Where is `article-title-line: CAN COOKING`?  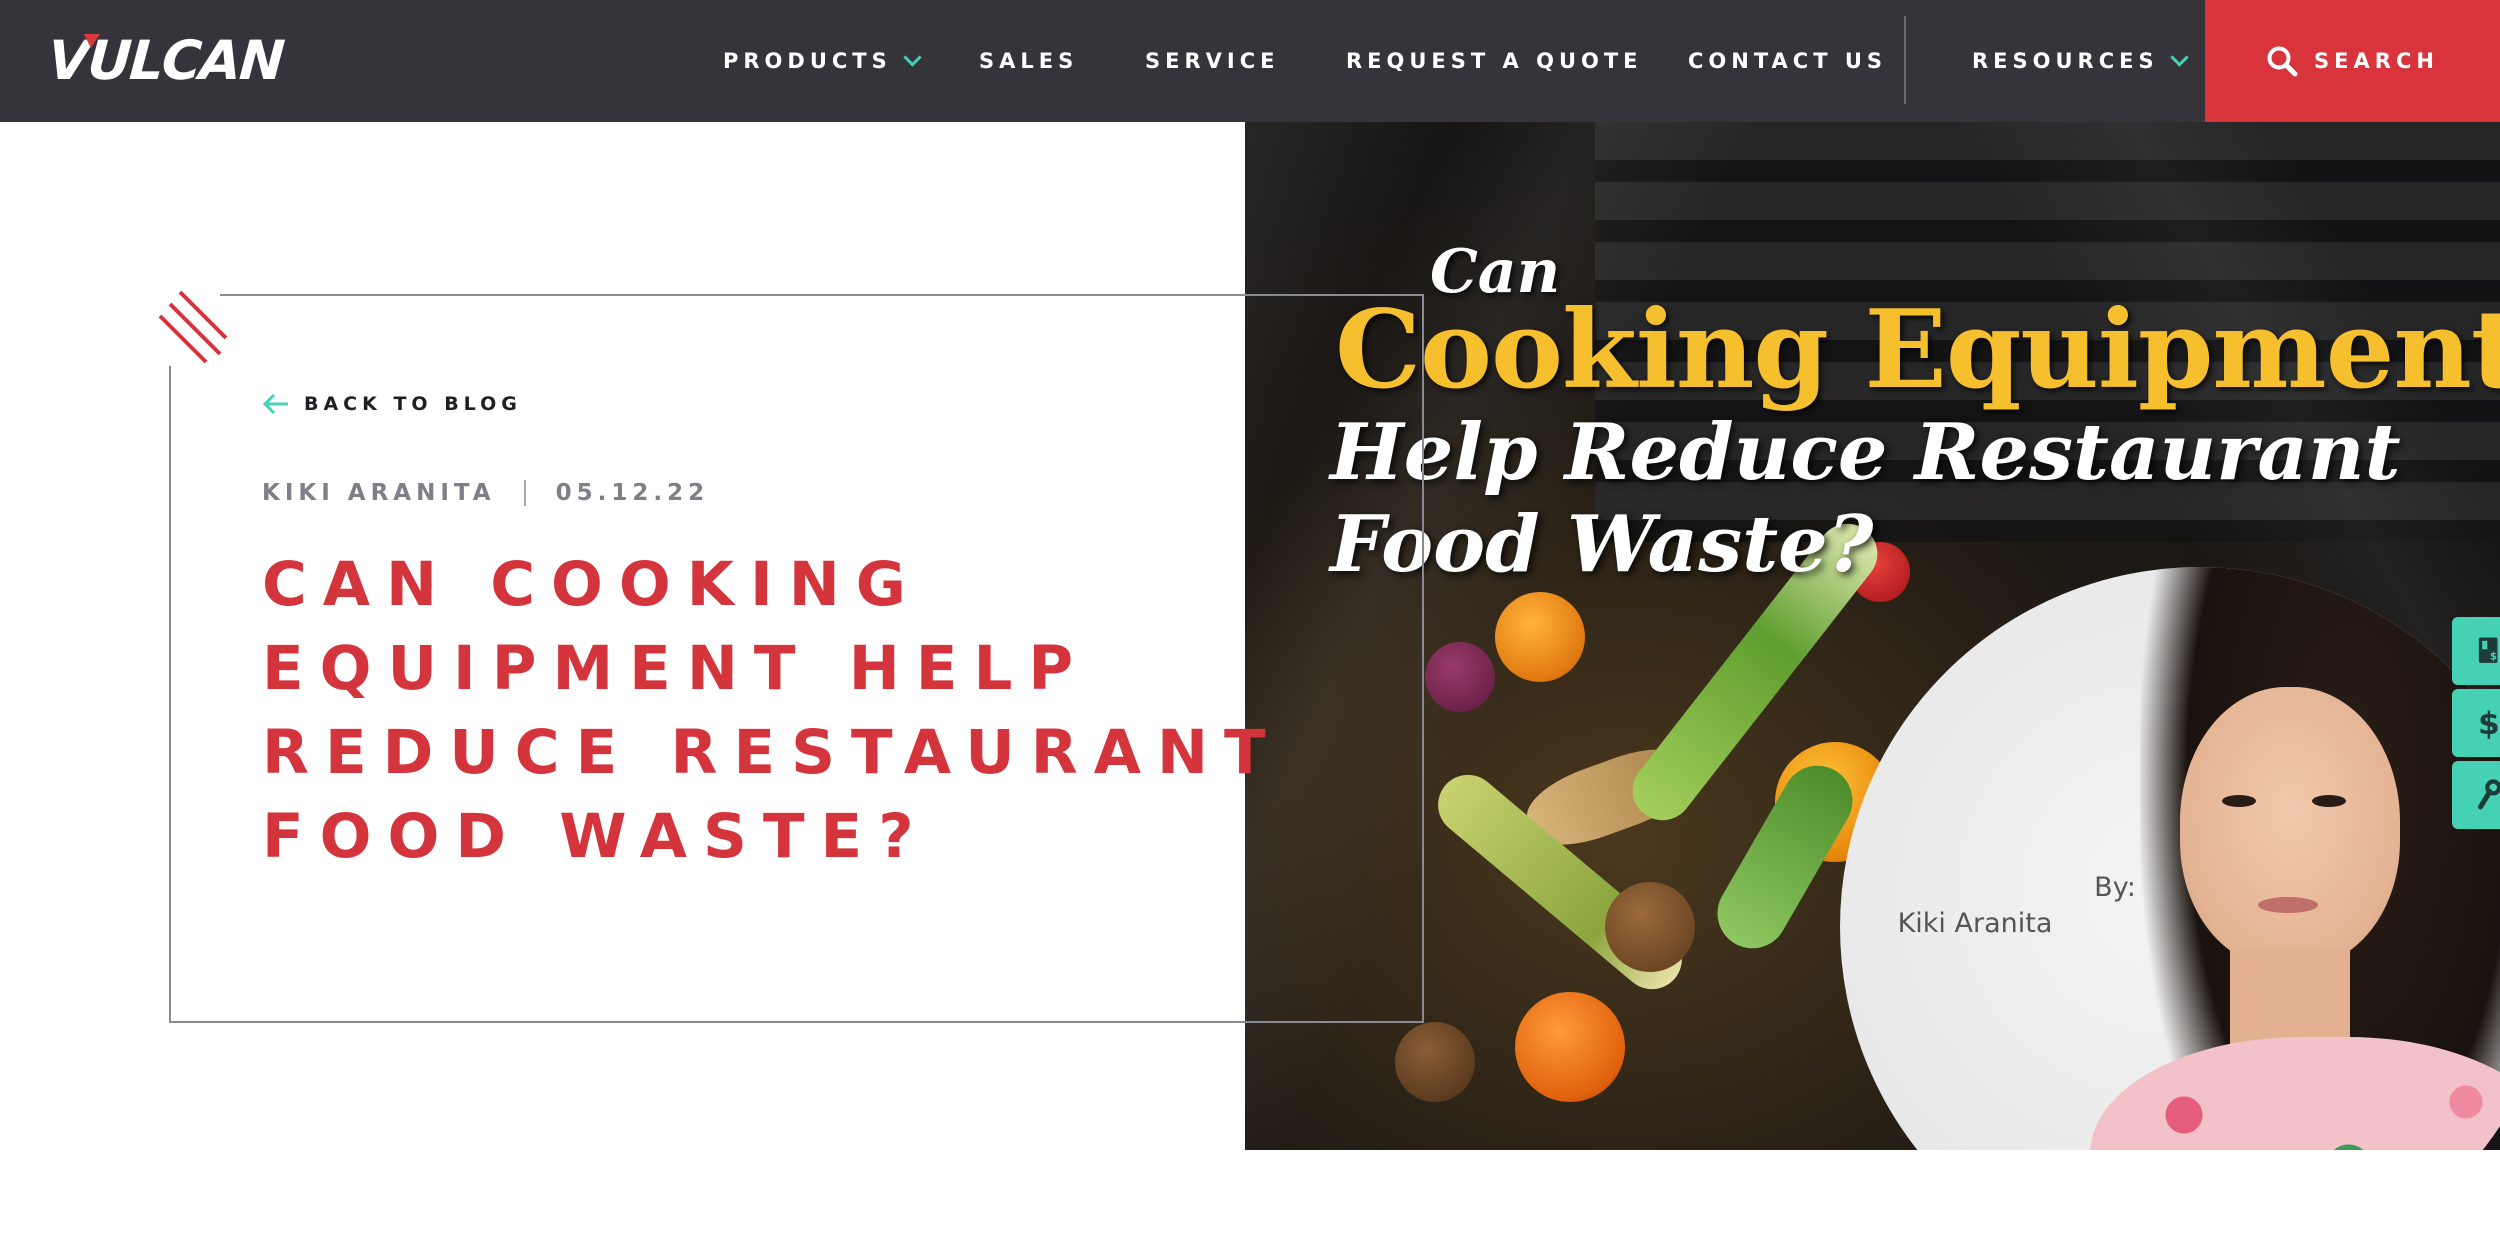
article-title-line: CAN COOKING is located at coordinates (592, 584).